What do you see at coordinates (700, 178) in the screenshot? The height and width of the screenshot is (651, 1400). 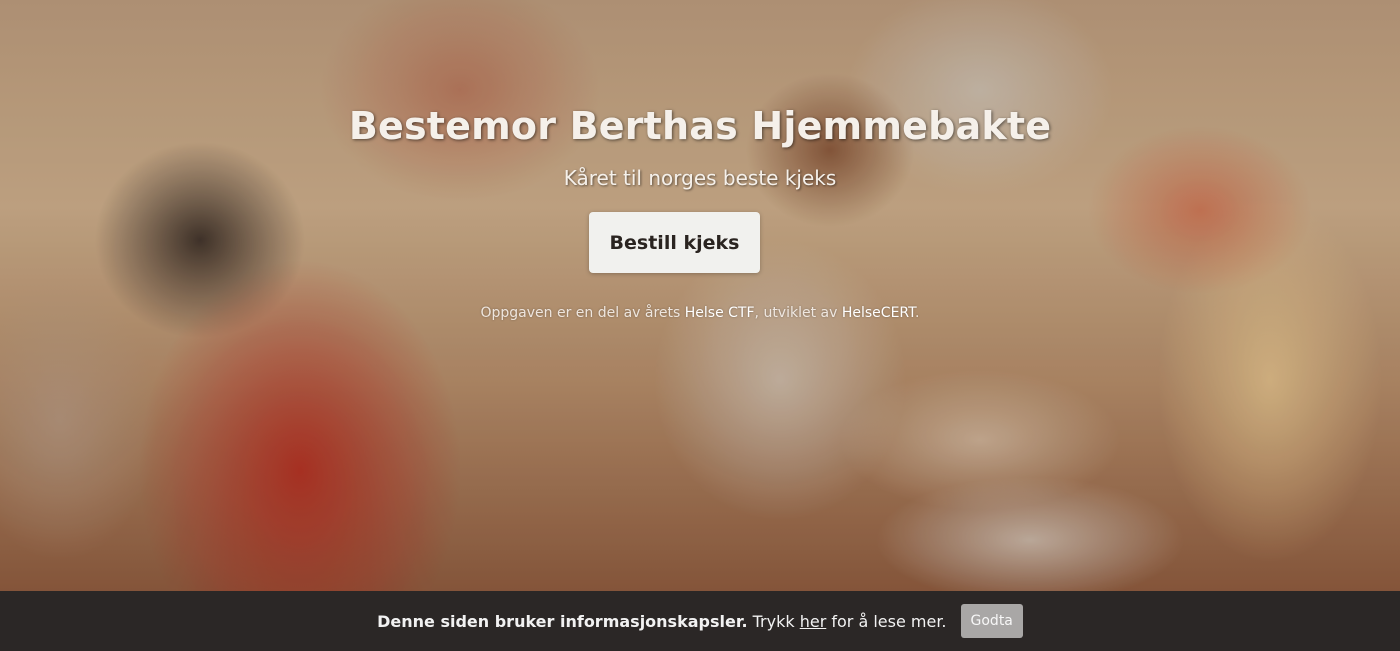 I see `hero-subtitle: Kåret til norges beste kjeks` at bounding box center [700, 178].